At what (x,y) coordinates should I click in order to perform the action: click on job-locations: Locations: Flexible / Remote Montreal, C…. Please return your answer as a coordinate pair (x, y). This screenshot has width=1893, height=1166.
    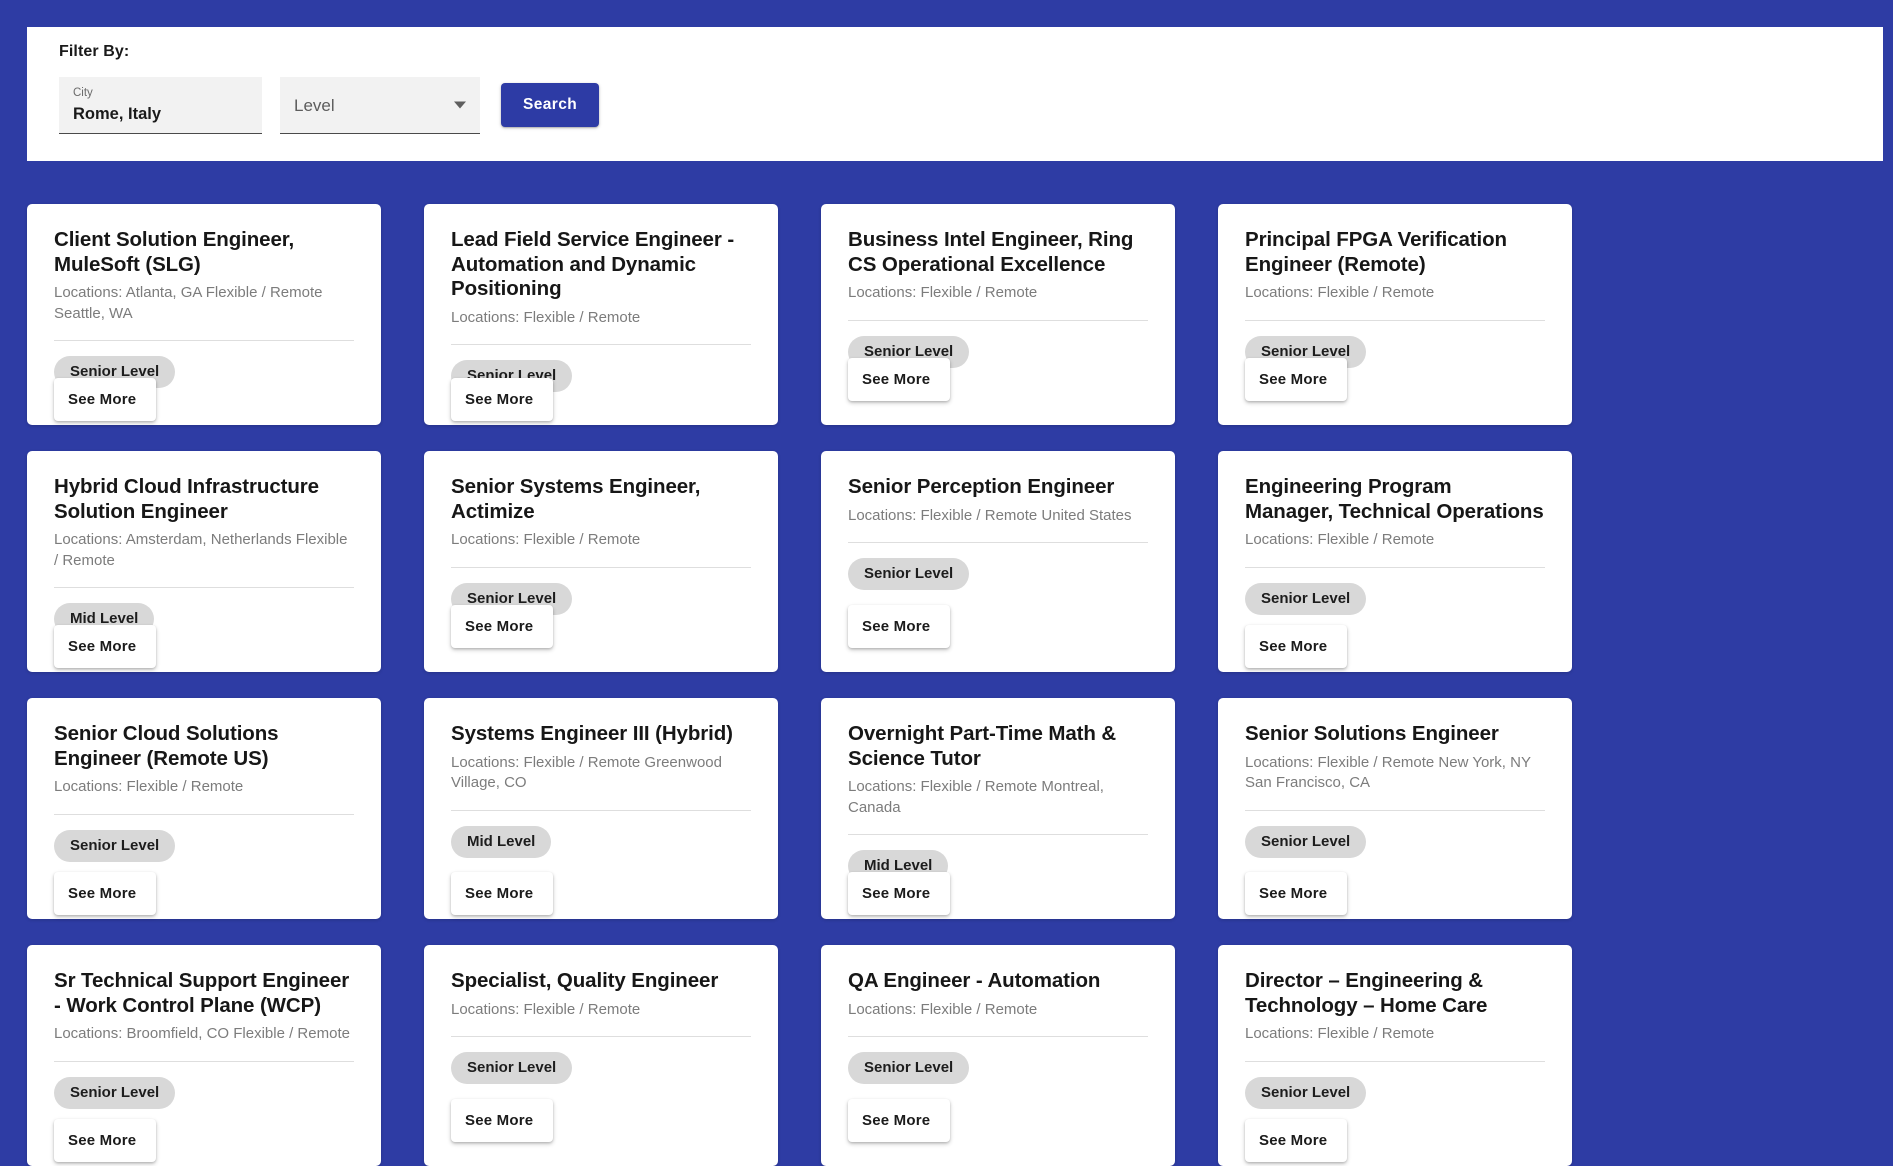
    Looking at the image, I should click on (976, 797).